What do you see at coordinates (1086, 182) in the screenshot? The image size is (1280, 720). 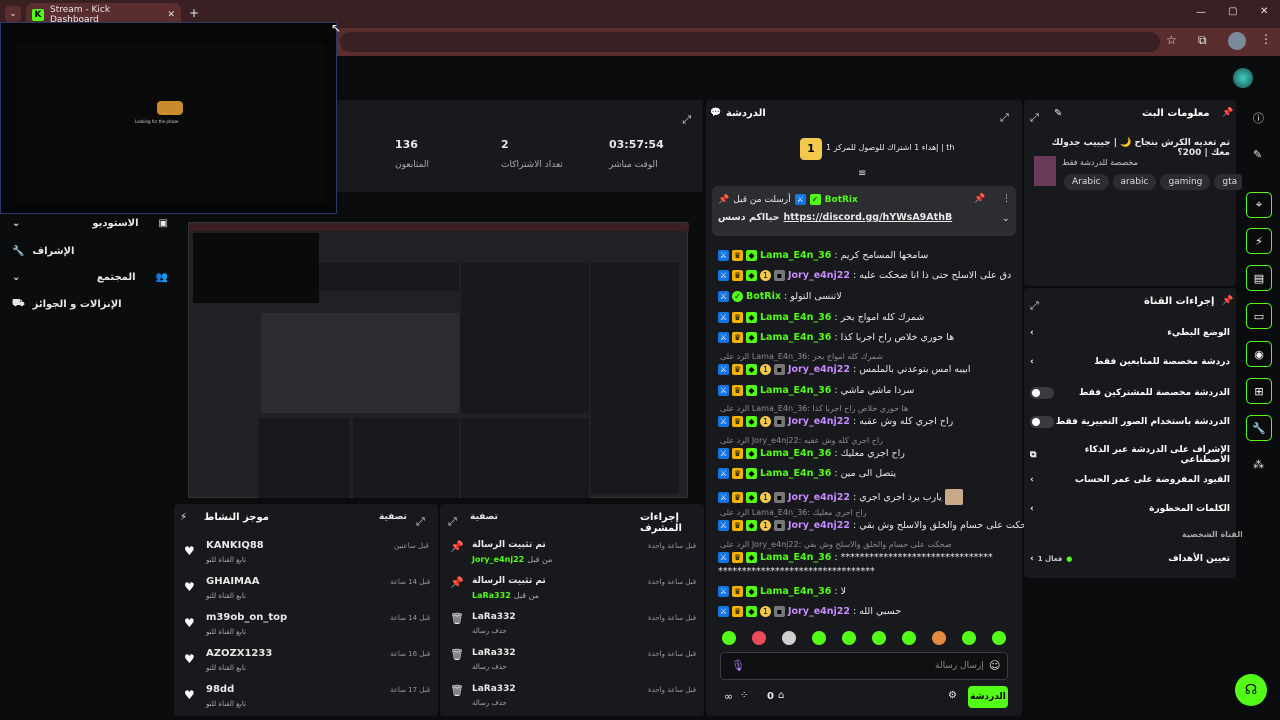 I see `tag: Arabic` at bounding box center [1086, 182].